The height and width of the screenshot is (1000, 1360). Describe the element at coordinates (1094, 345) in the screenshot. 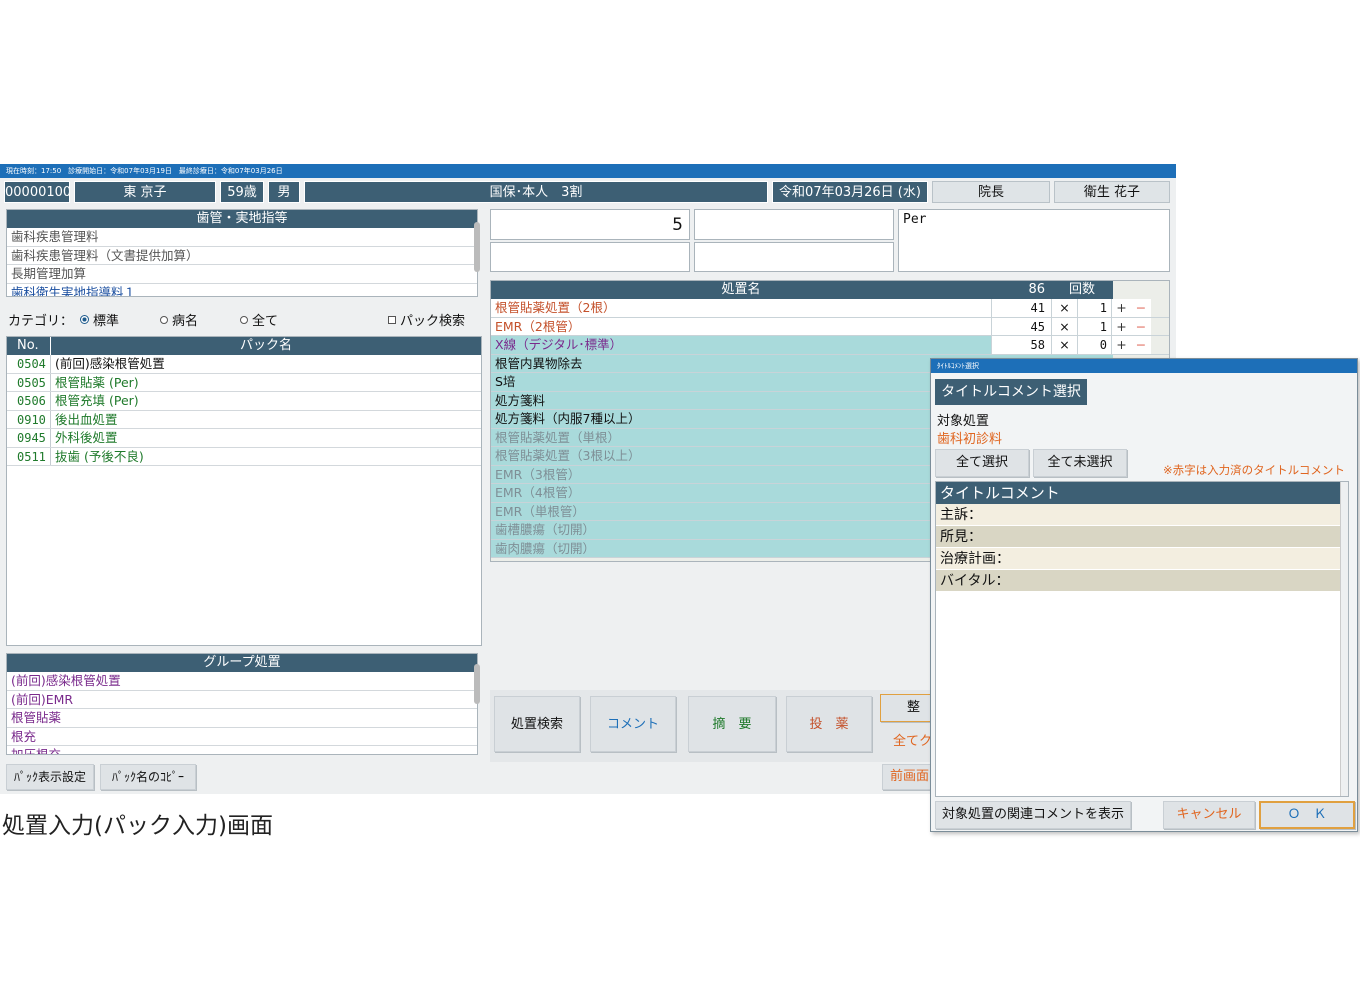

I see `count: 0` at that location.